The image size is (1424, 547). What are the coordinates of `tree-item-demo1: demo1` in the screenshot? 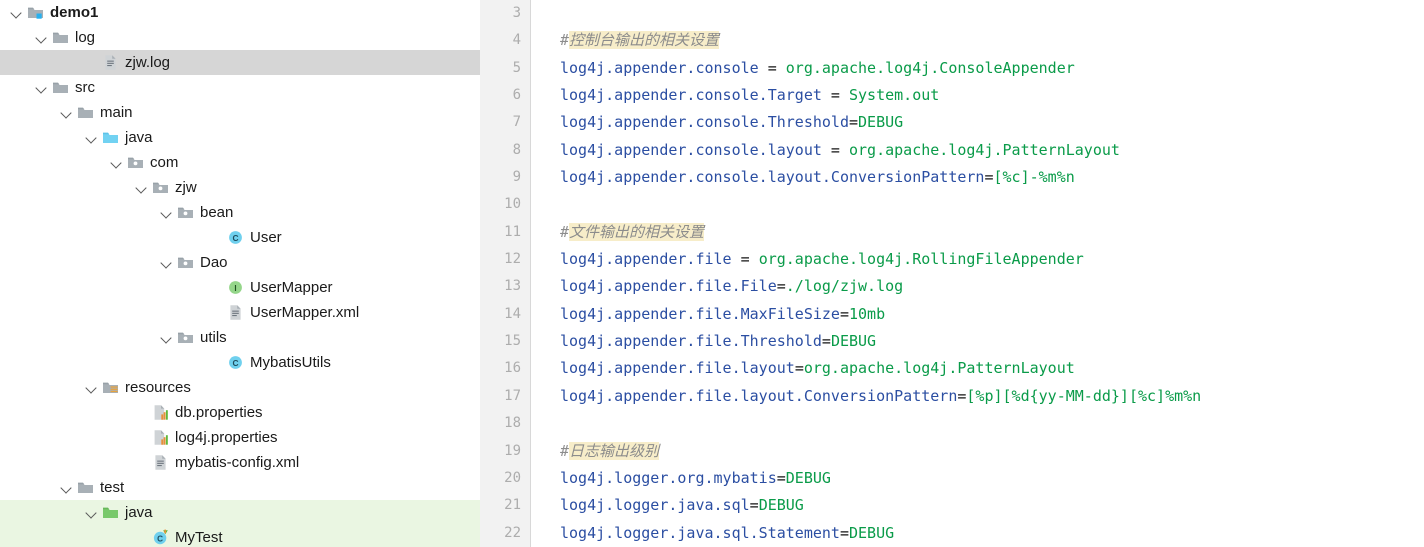 It's located at (240, 12).